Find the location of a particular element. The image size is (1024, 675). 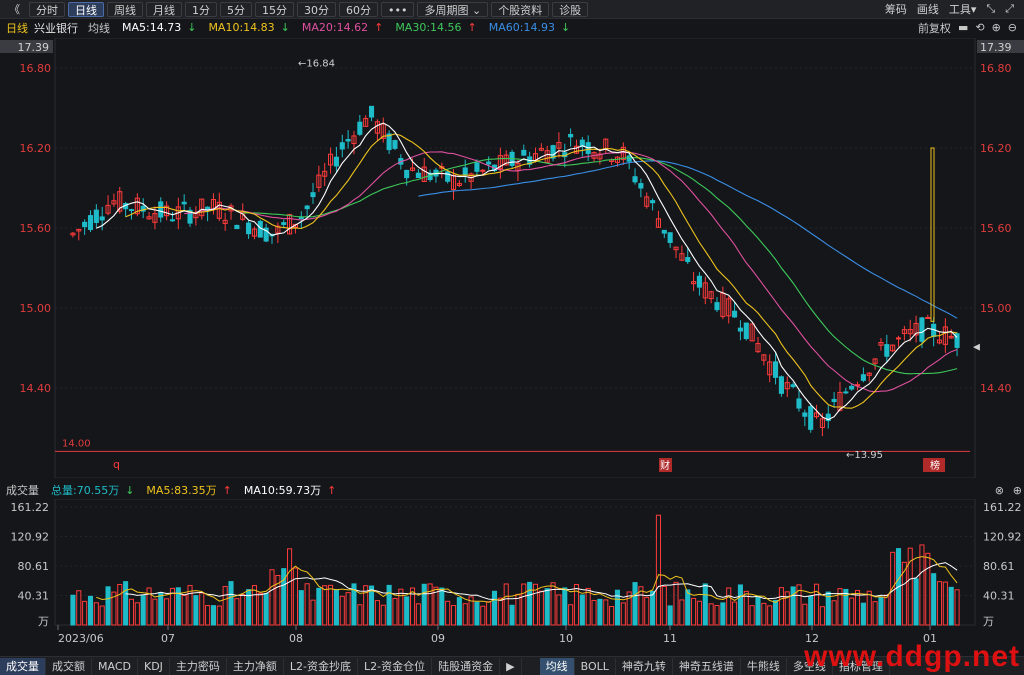

tab-30min: 30分 is located at coordinates (316, 9).